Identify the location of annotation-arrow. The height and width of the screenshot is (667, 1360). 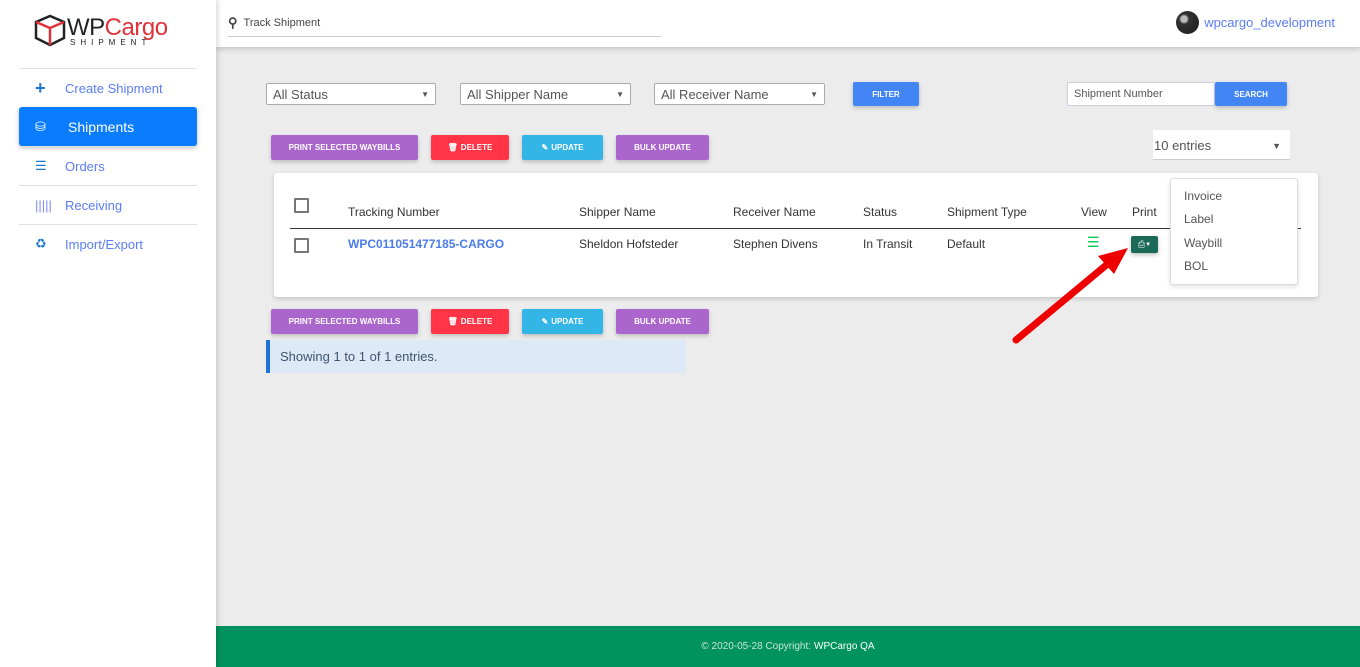
(1070, 296).